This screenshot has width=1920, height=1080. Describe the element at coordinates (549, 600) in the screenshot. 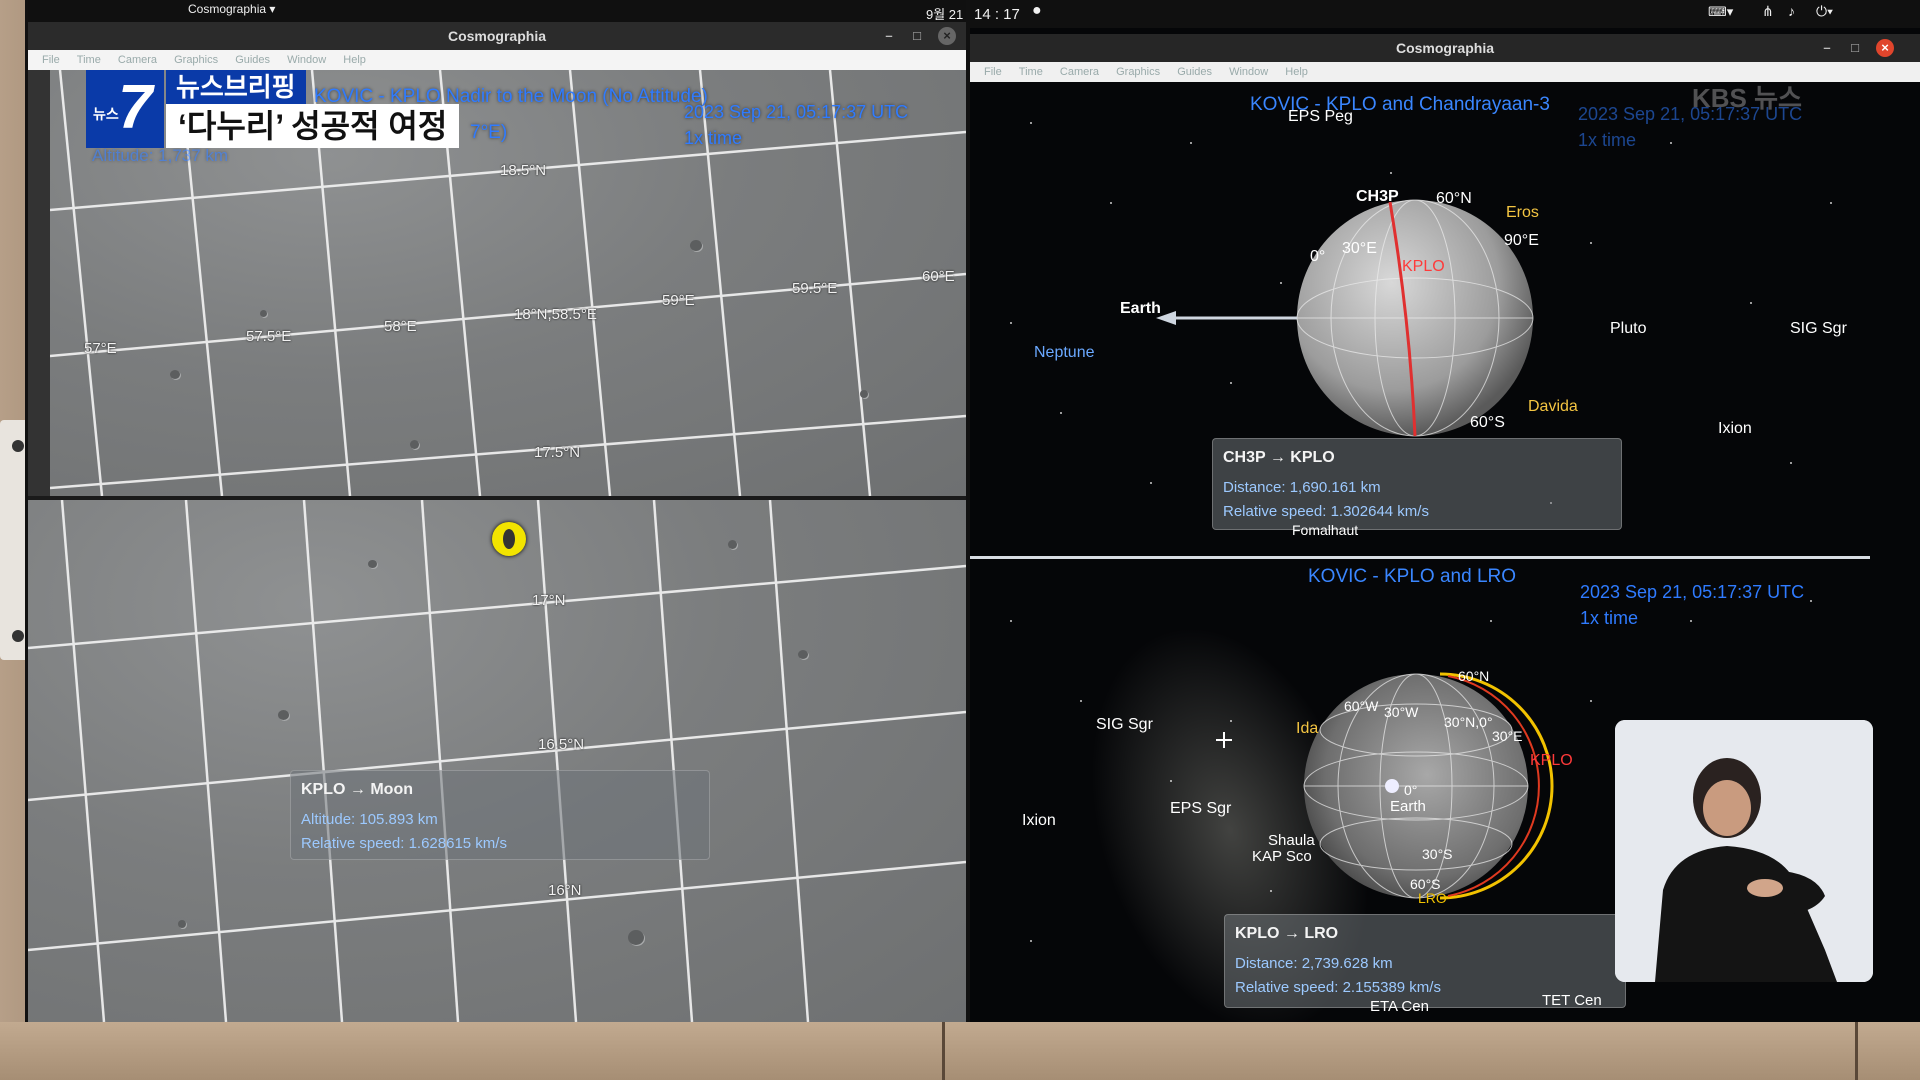

I see `grid-label: 17°N` at that location.